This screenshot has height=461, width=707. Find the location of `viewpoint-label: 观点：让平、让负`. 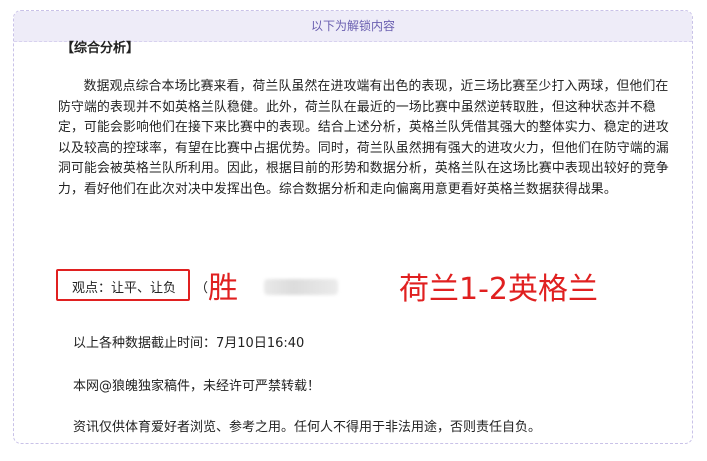

viewpoint-label: 观点：让平、让负 is located at coordinates (124, 288).